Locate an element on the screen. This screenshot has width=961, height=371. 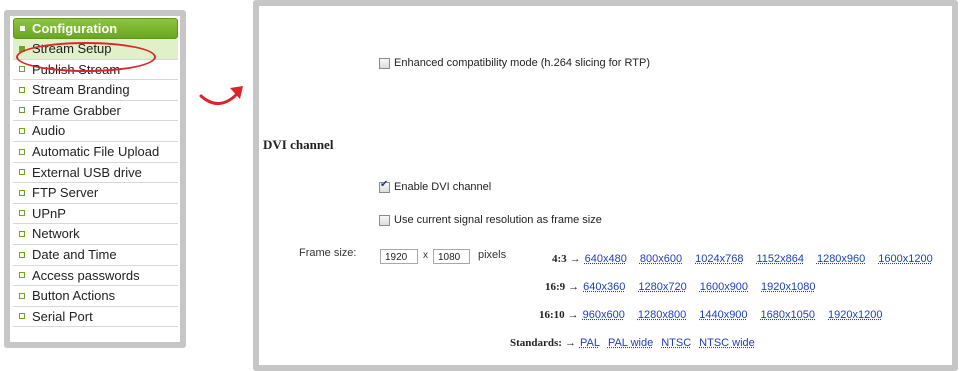
sidebar-item-stream-setup: Stream Setup is located at coordinates (95, 49).